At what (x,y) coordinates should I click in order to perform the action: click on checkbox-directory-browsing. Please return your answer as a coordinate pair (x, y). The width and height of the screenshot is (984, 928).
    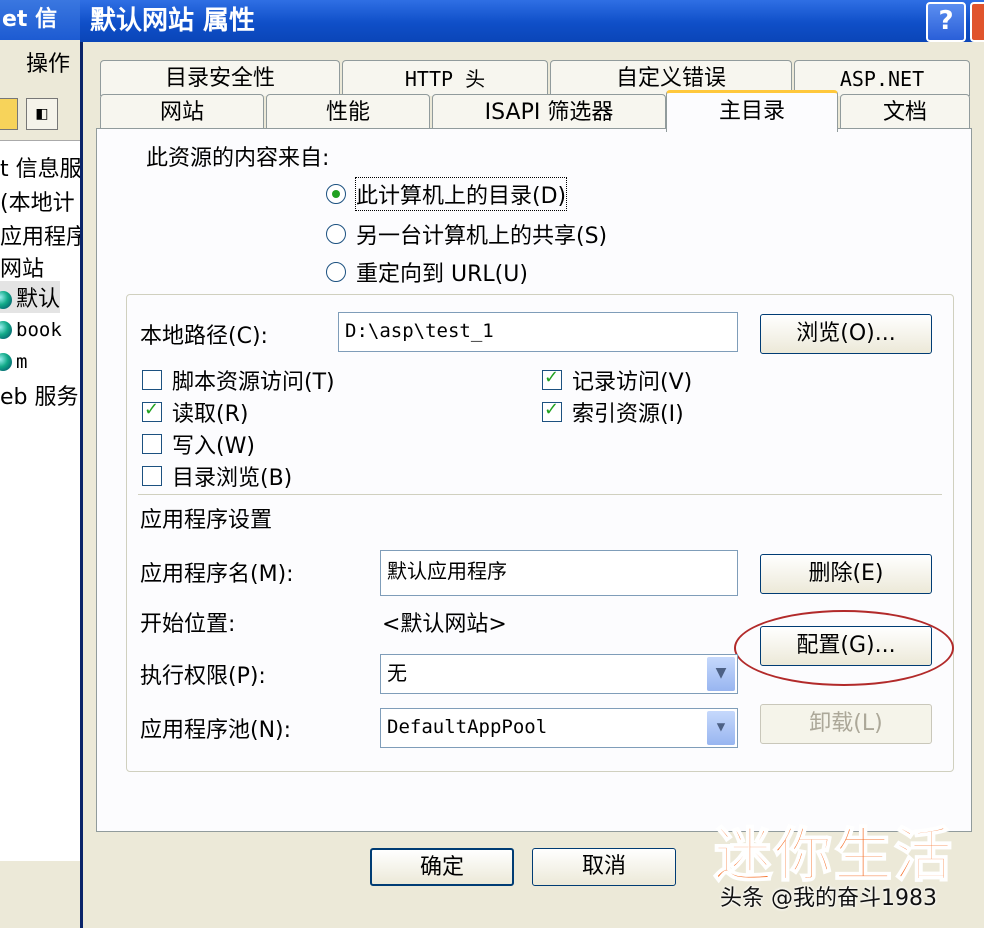
    Looking at the image, I should click on (152, 476).